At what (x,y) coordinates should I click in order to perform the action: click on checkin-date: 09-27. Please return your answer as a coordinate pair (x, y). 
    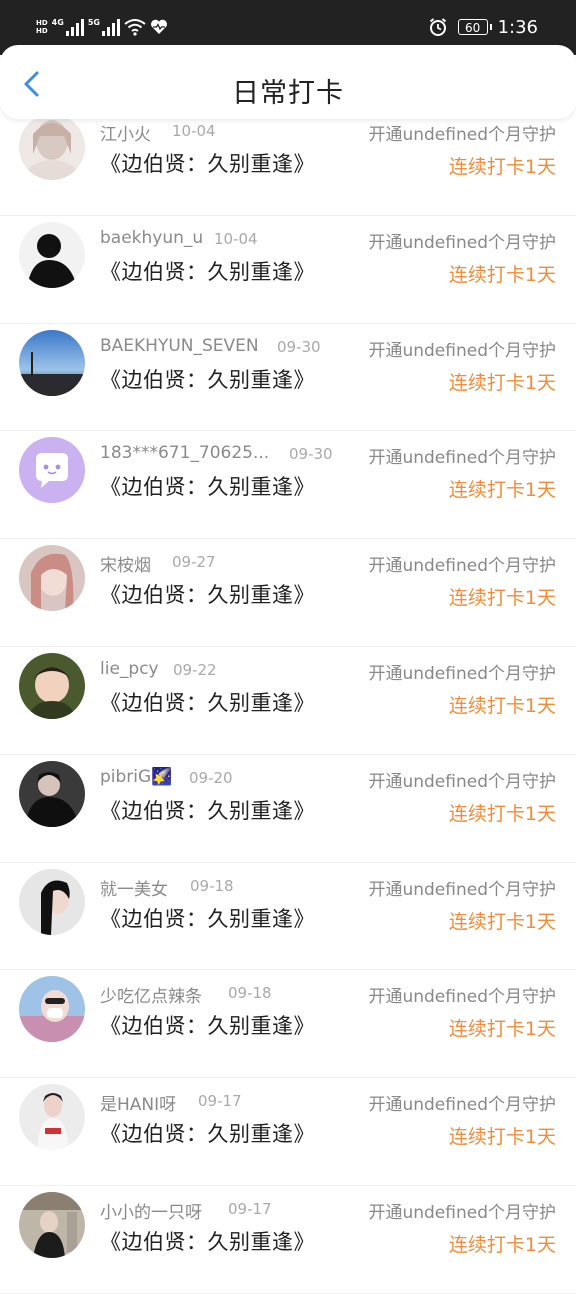
    Looking at the image, I should click on (194, 562).